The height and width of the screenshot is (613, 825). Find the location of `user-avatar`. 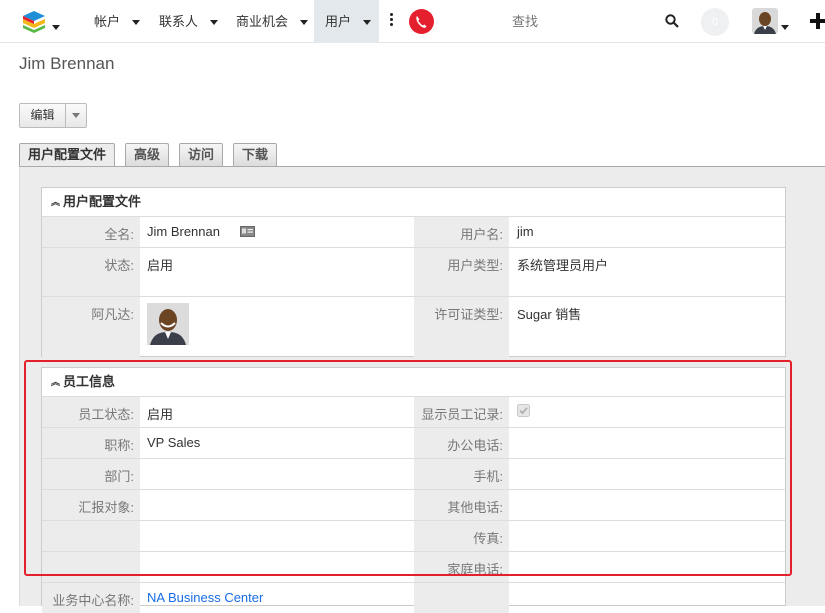

user-avatar is located at coordinates (765, 21).